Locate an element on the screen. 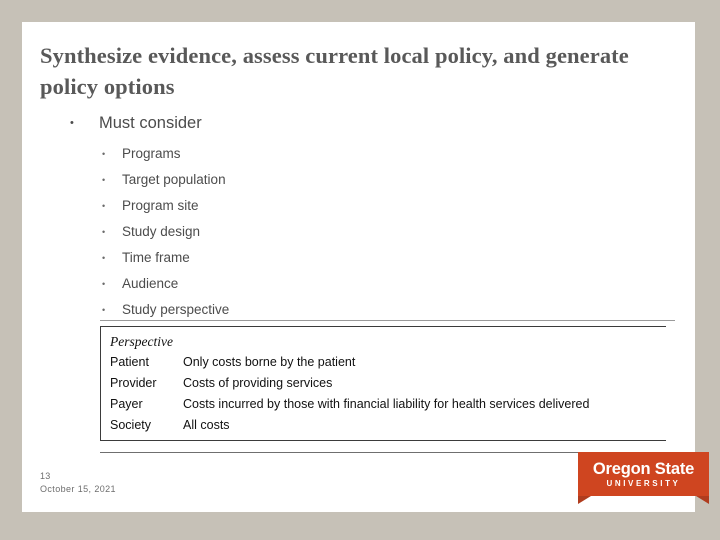  table-cell-label: Payer is located at coordinates (126, 404).